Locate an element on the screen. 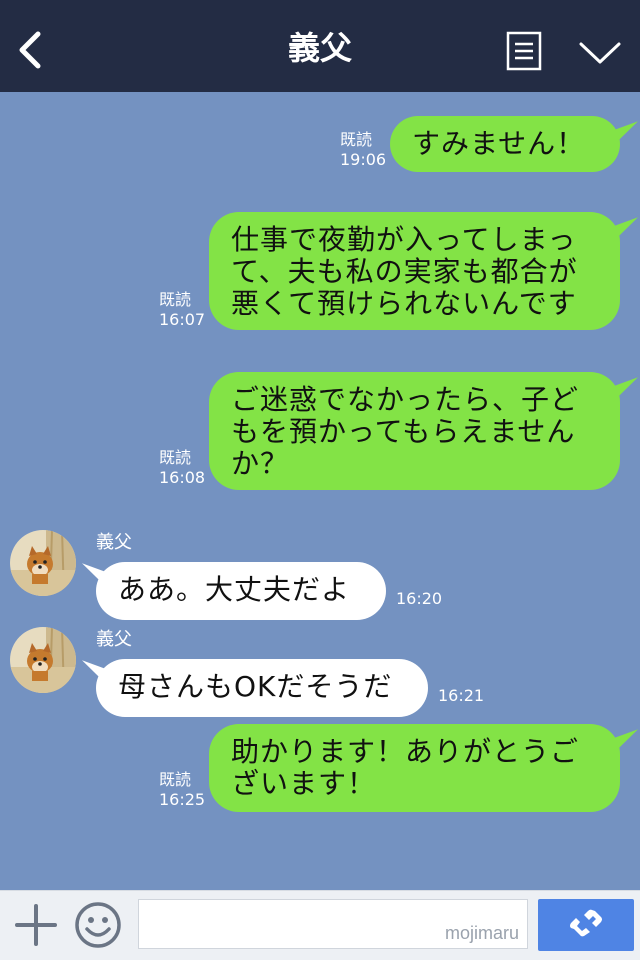 This screenshot has width=640, height=960. call-button is located at coordinates (586, 925).